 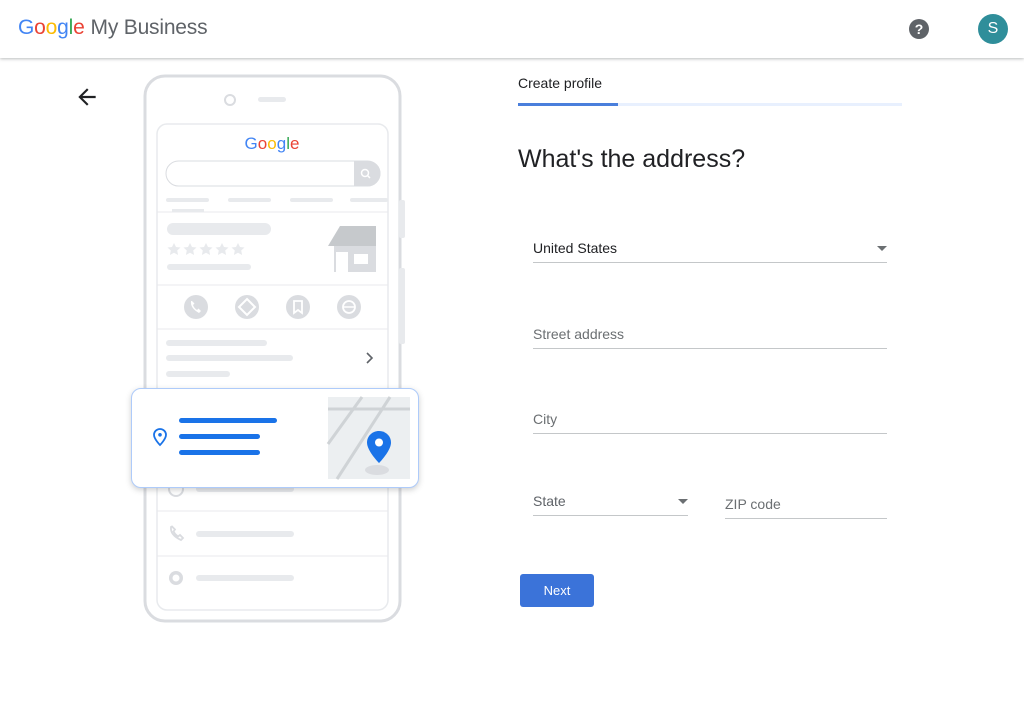 I want to click on progress-bar, so click(x=710, y=104).